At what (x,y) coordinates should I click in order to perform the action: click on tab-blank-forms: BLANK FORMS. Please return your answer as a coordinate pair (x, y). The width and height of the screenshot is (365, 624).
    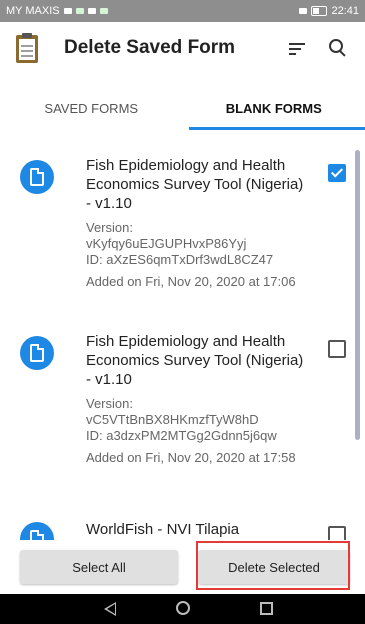
    Looking at the image, I should click on (274, 108).